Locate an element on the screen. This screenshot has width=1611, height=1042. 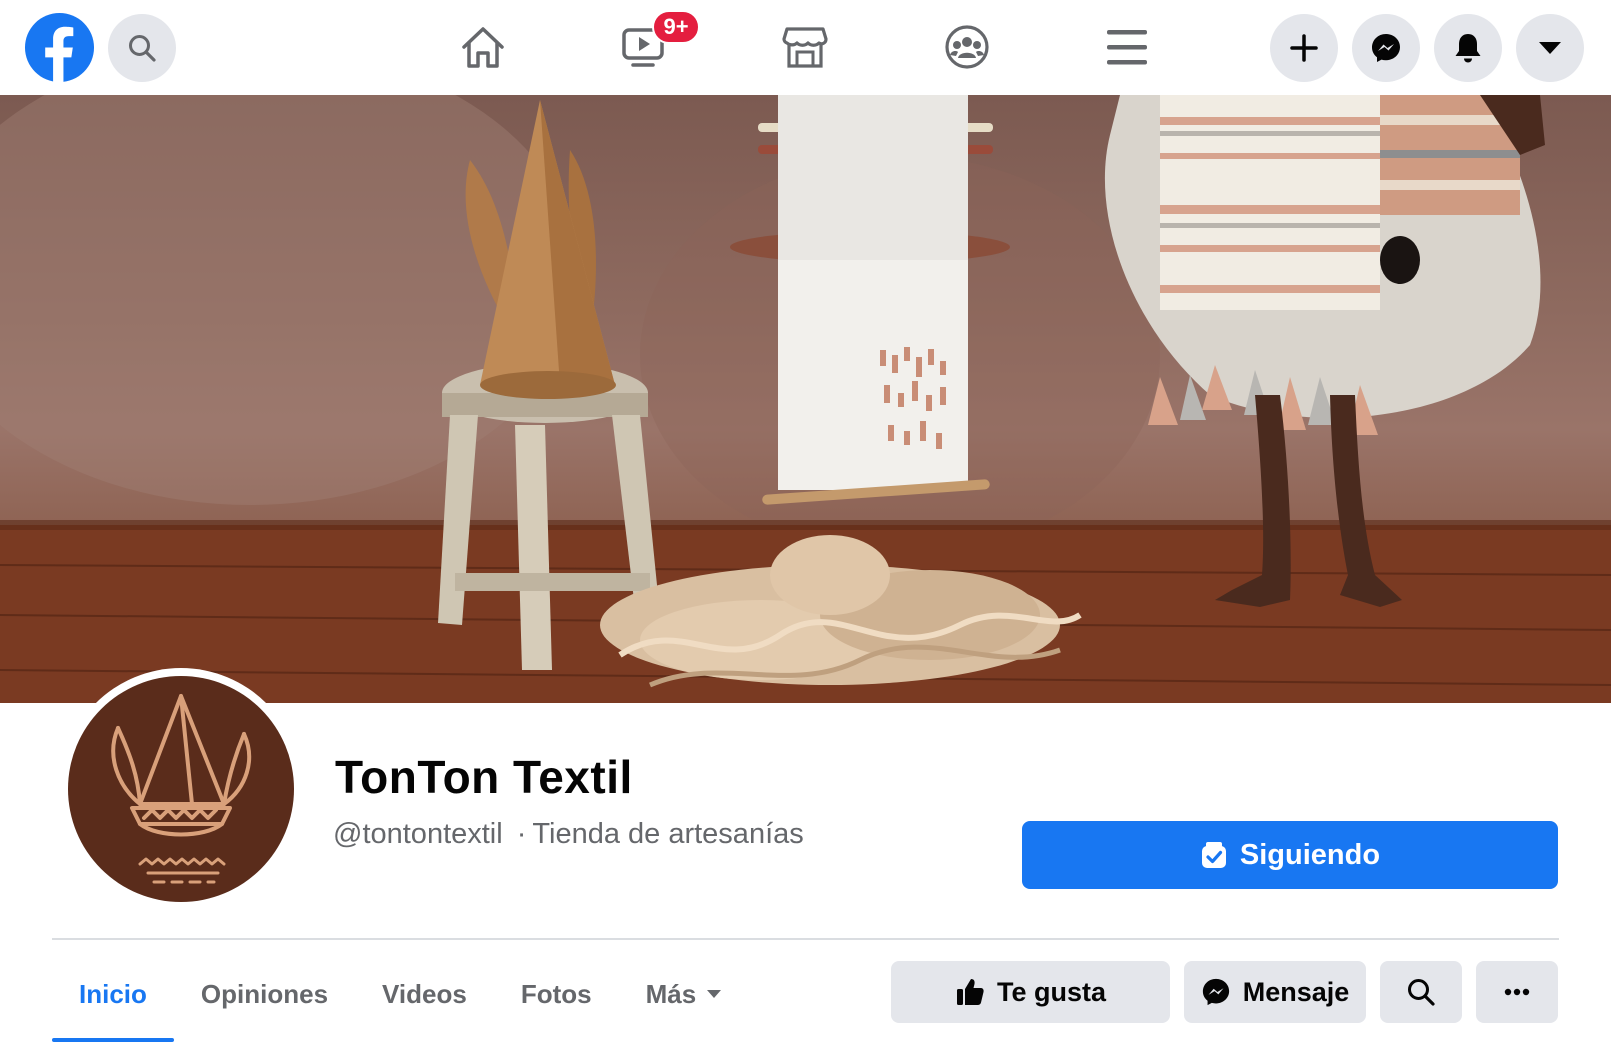
like-button: Te gusta is located at coordinates (1030, 992).